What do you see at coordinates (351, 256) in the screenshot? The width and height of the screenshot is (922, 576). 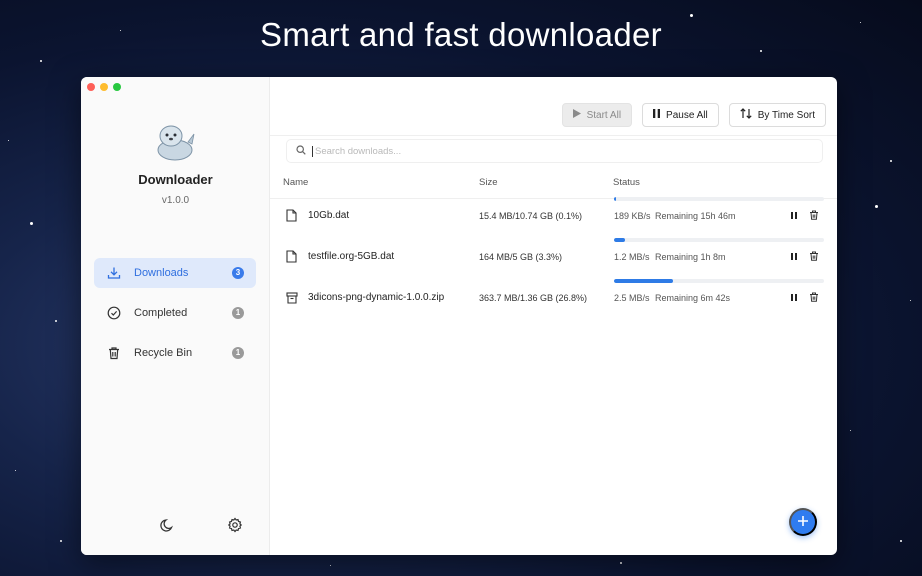 I see `file-name: testfile.org-5GB.dat` at bounding box center [351, 256].